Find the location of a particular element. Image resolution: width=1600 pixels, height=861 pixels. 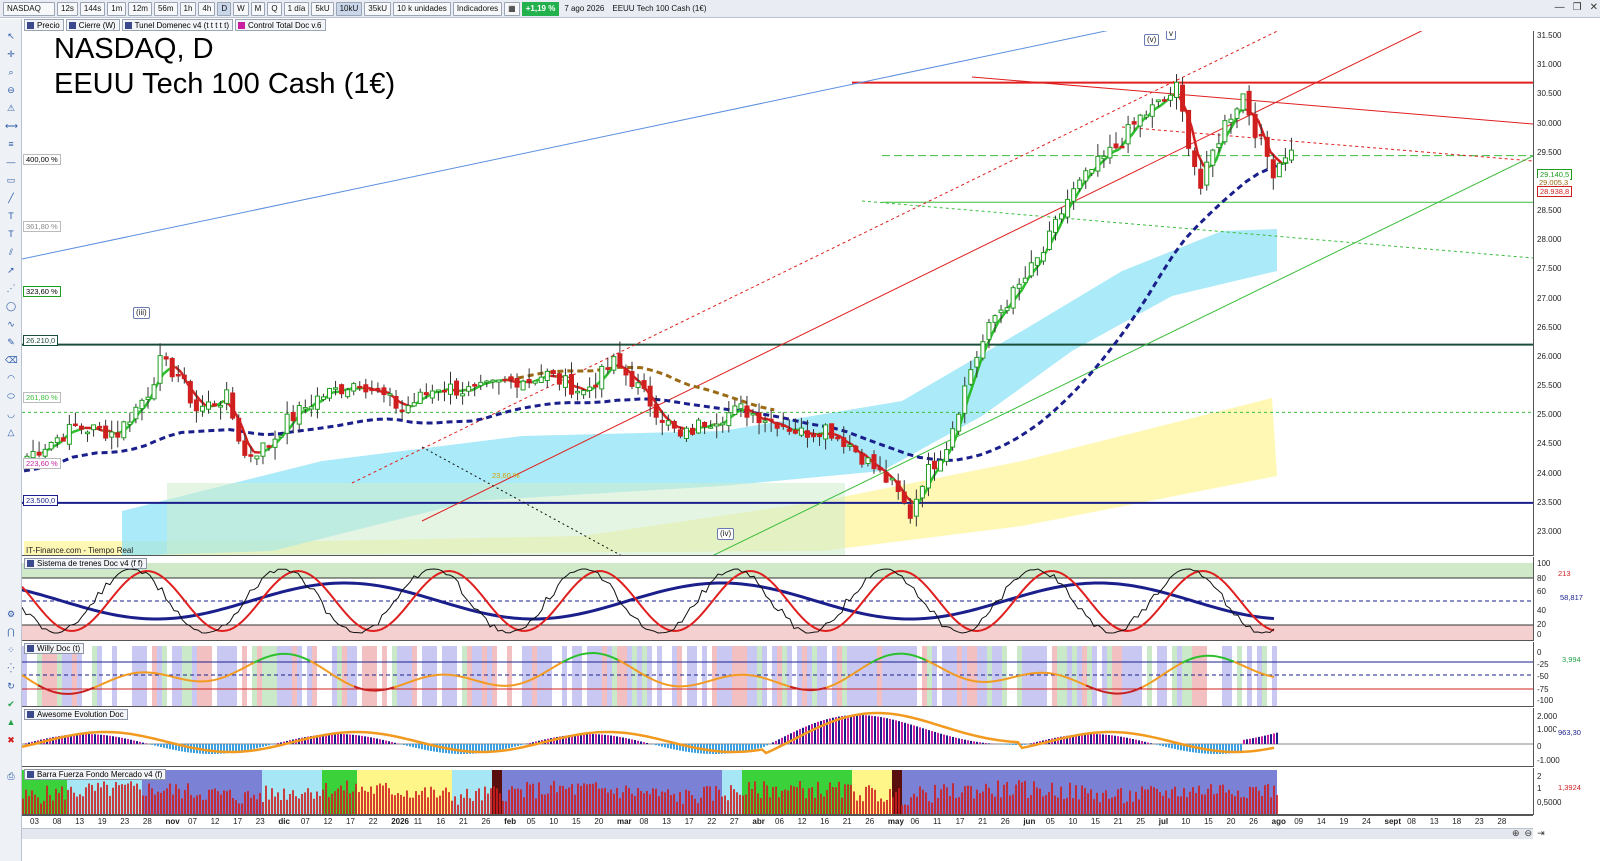

trenes-title: Sistema de trenes Doc v4 (f f) is located at coordinates (85, 563).